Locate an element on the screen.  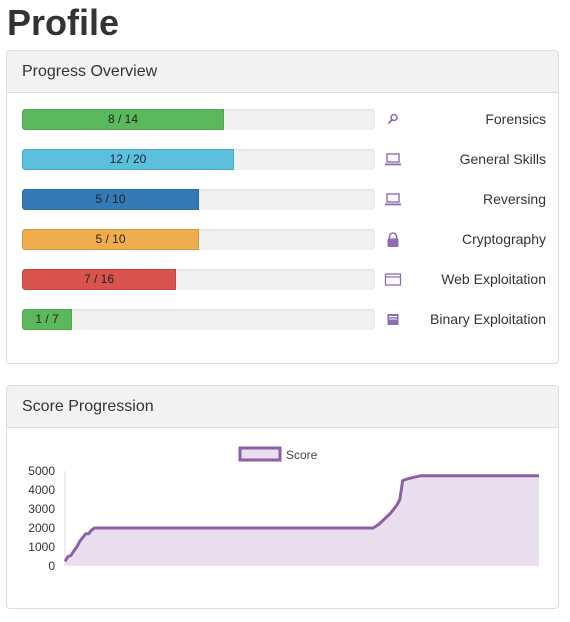
progress-row: 5 / 10 Reversing is located at coordinates (284, 199).